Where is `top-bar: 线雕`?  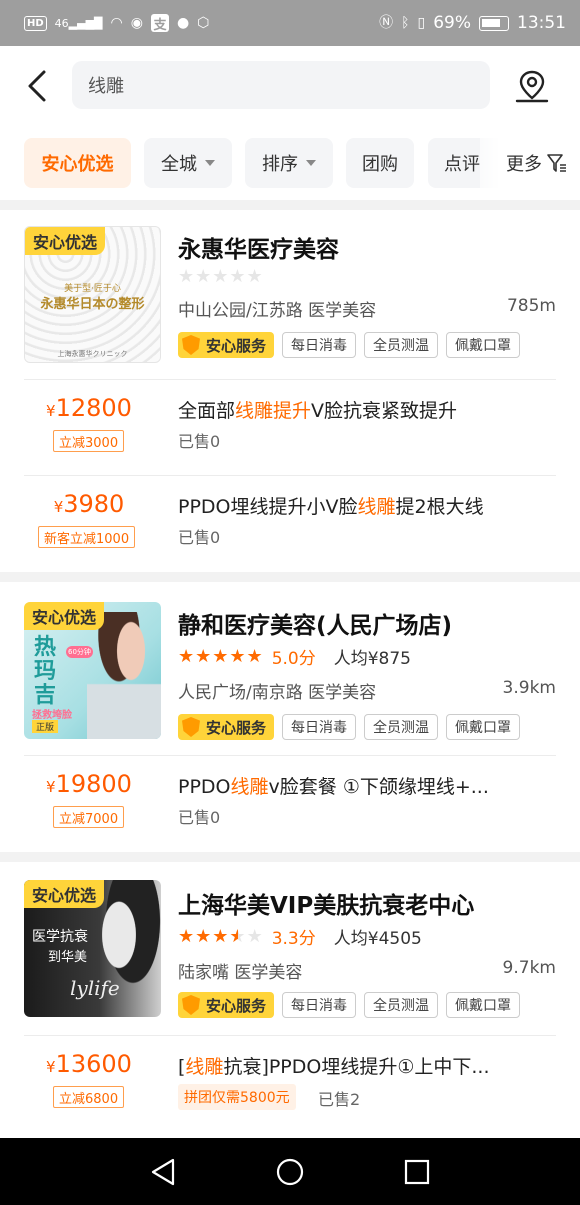
top-bar: 线雕 is located at coordinates (290, 88).